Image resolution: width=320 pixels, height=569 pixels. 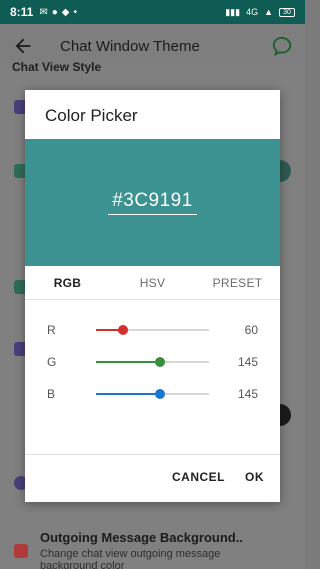 What do you see at coordinates (43, 12) in the screenshot?
I see `message-icon: ✉` at bounding box center [43, 12].